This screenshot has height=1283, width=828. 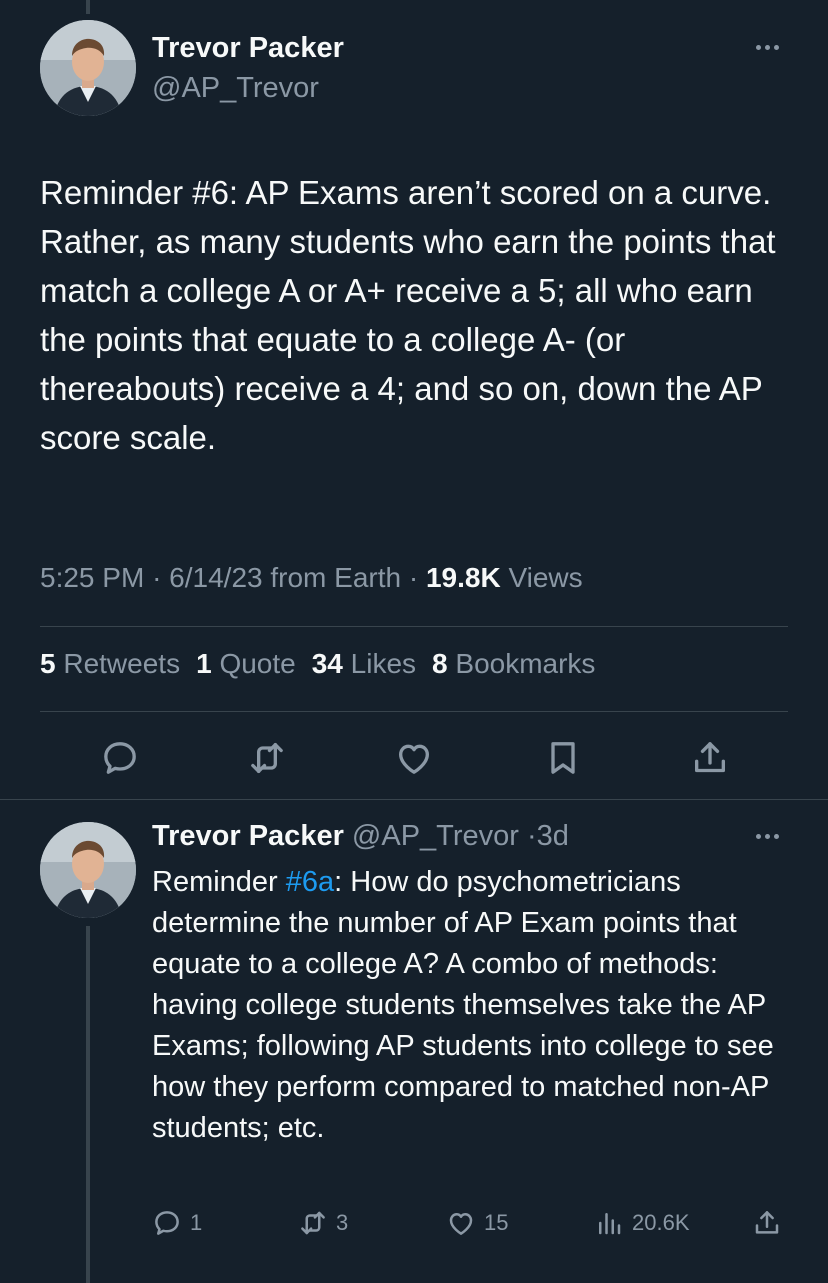 I want to click on likes-stat: 34 Likes, so click(x=364, y=664).